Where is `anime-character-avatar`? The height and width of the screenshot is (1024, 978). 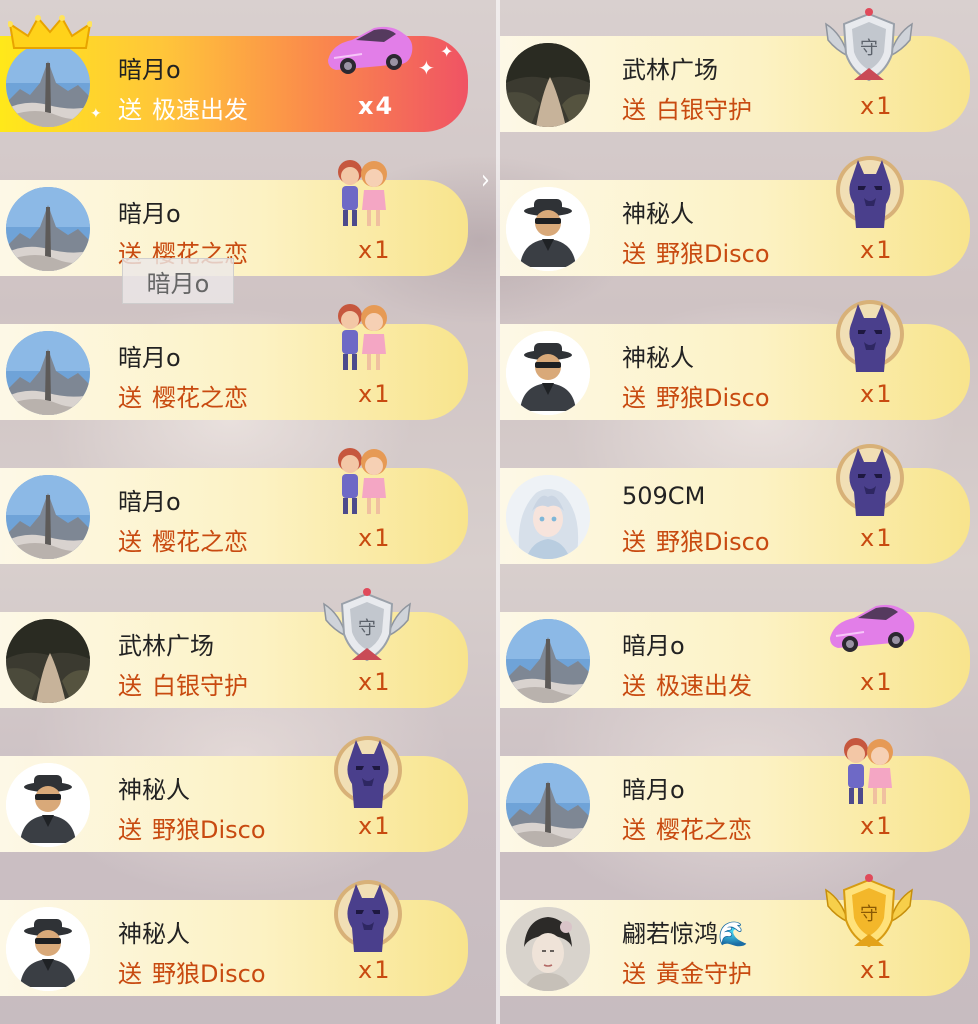 anime-character-avatar is located at coordinates (548, 517).